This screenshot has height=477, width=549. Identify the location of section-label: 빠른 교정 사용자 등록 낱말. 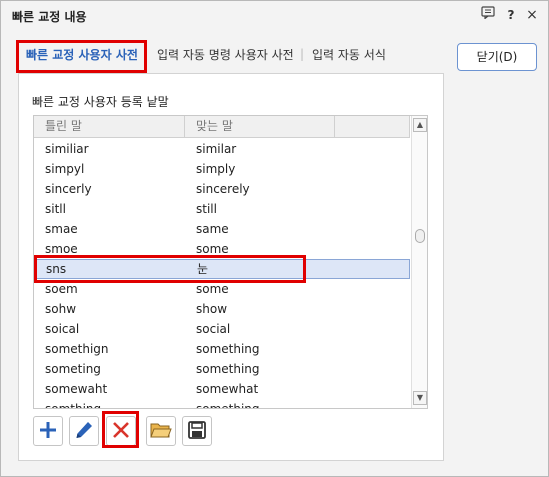
(100, 102).